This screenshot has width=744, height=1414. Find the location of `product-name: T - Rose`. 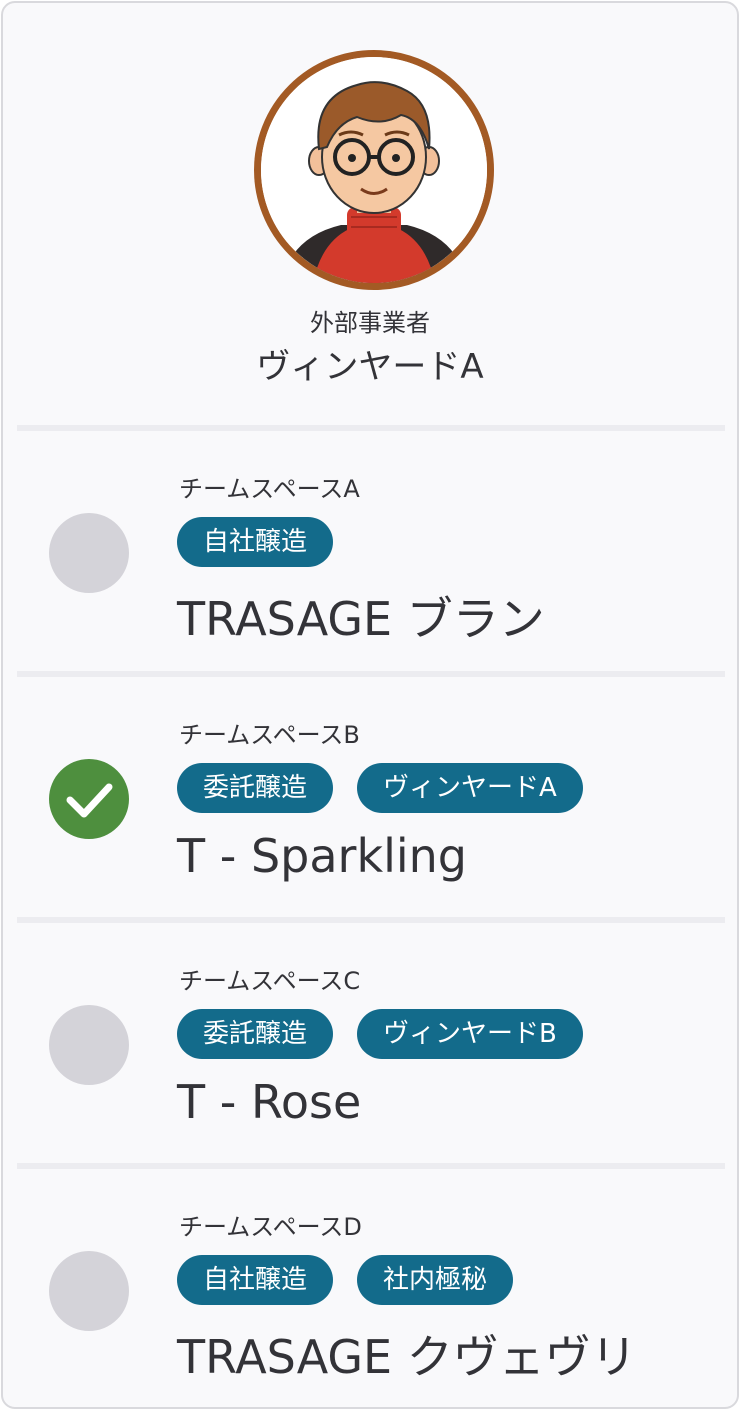

product-name: T - Rose is located at coordinates (269, 1102).